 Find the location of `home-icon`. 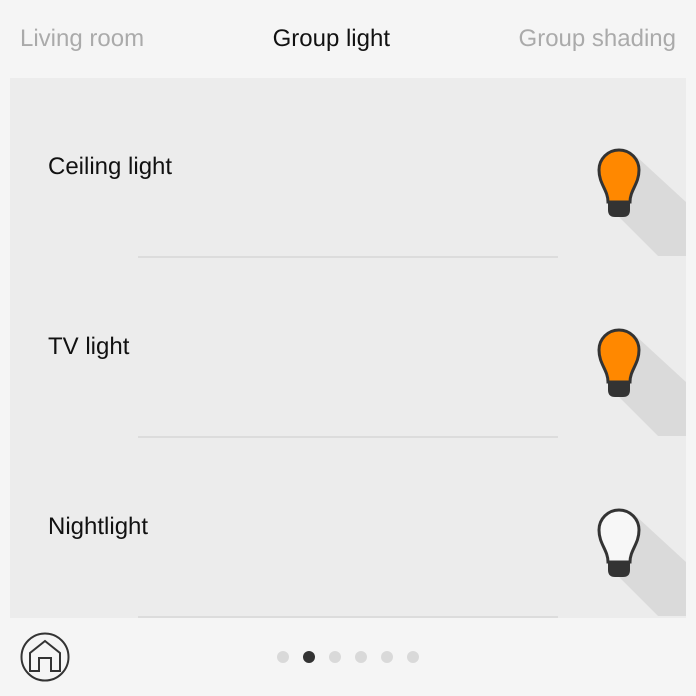

home-icon is located at coordinates (45, 657).